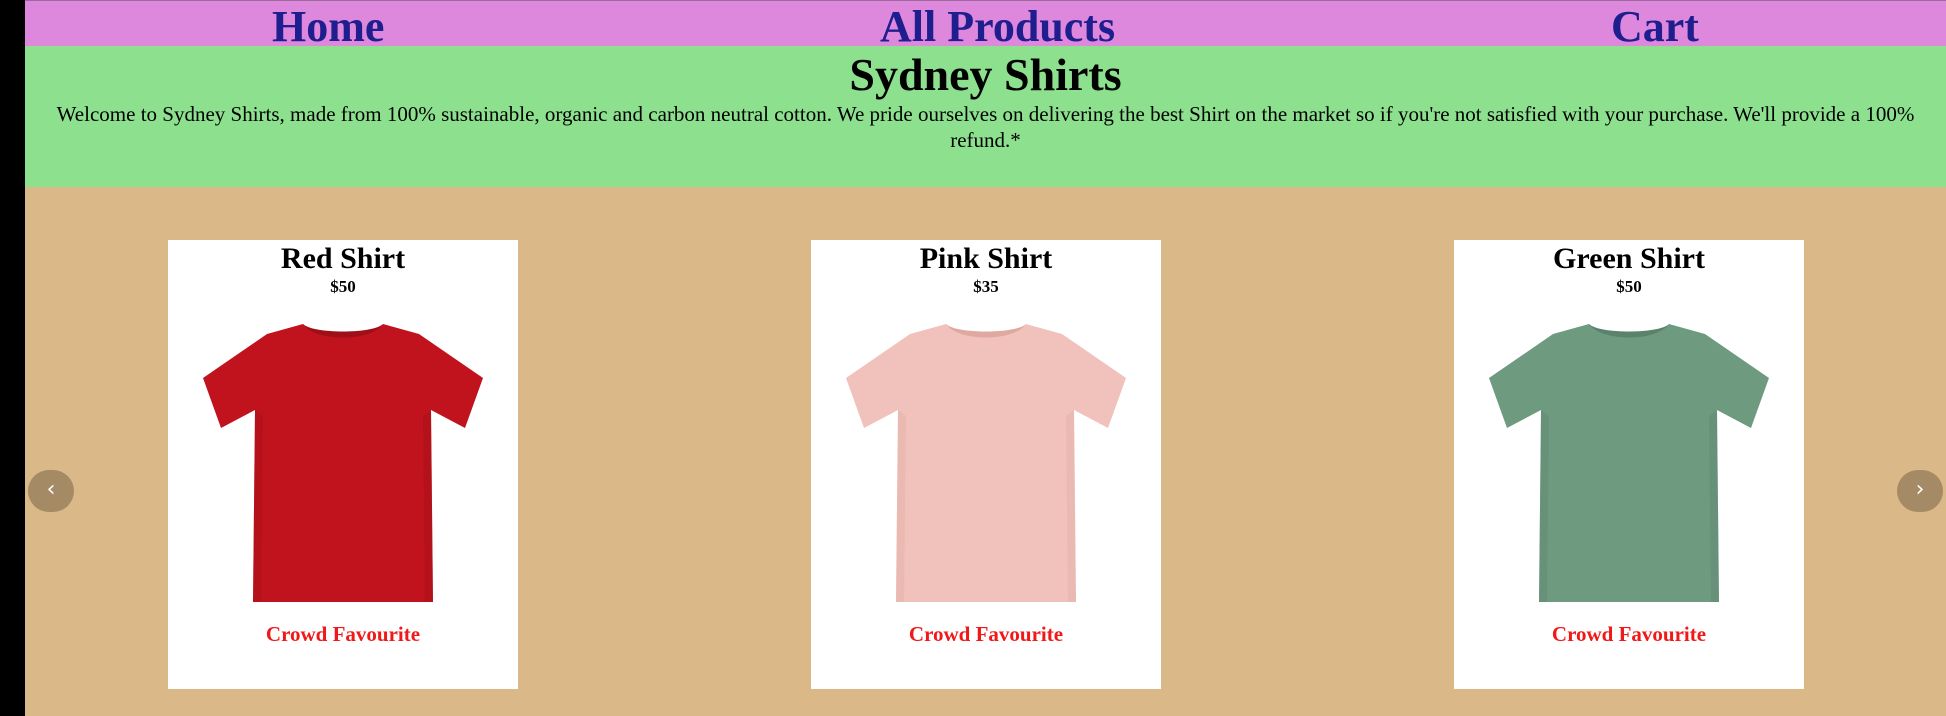 This screenshot has width=1946, height=716. I want to click on product-card: Pink Shirt $35 Crowd Favourite, so click(986, 464).